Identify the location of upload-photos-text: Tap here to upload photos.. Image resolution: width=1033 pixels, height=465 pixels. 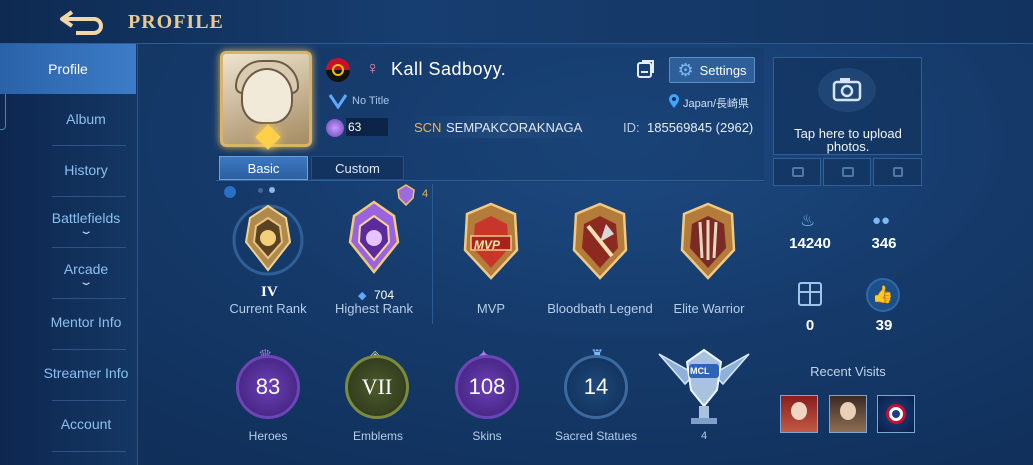
(848, 140).